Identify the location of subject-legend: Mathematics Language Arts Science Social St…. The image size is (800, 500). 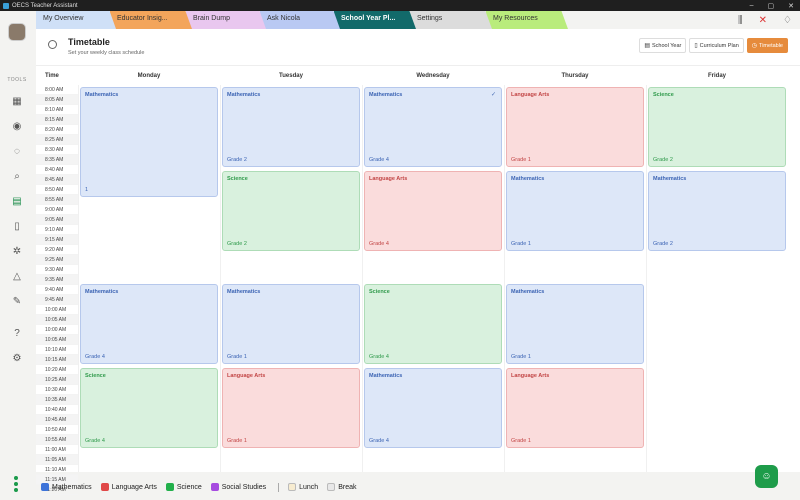
(197, 487).